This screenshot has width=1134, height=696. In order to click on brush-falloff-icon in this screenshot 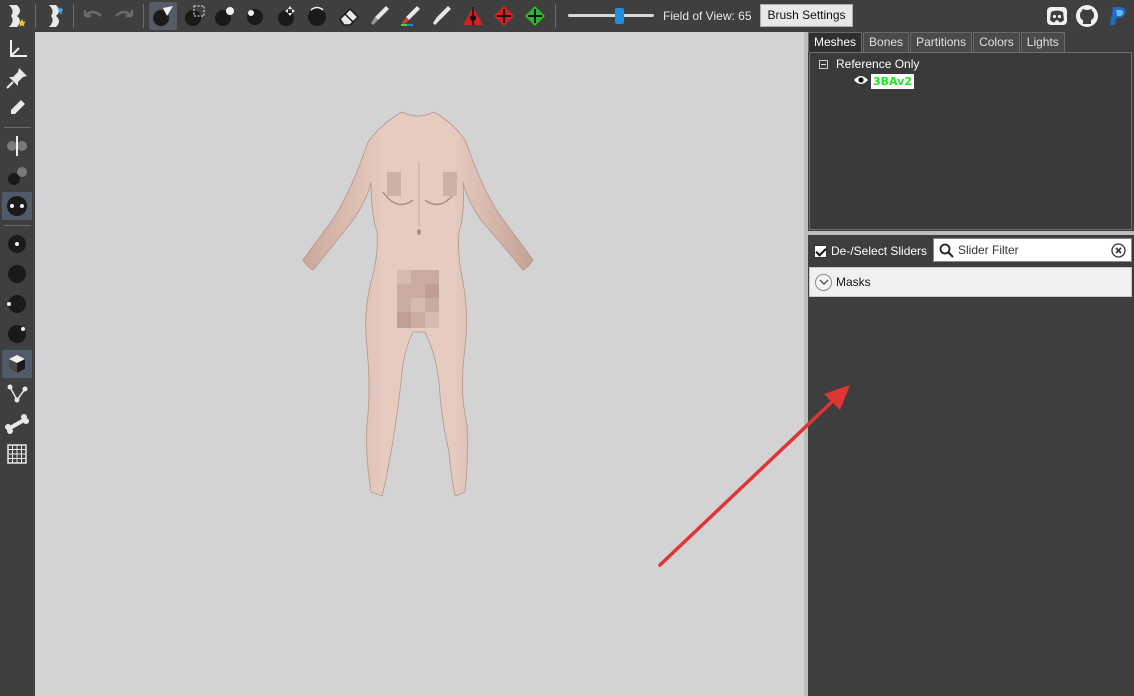, I will do `click(17, 304)`.